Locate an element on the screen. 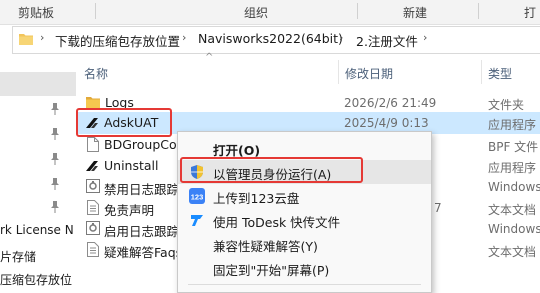 The image size is (540, 293). menu-item-label: 上传到123云盘 is located at coordinates (256, 198).